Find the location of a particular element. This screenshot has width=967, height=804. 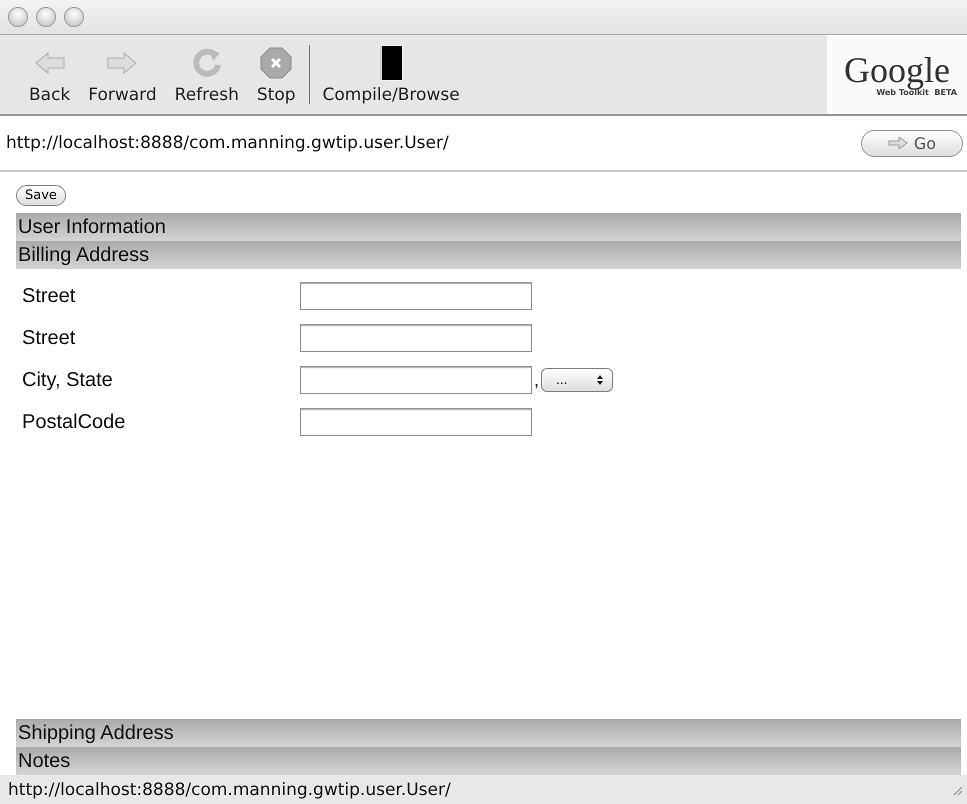

address-field: http://localhost:8888/com.manning.gwtip.user.User/ is located at coordinates (432, 143).